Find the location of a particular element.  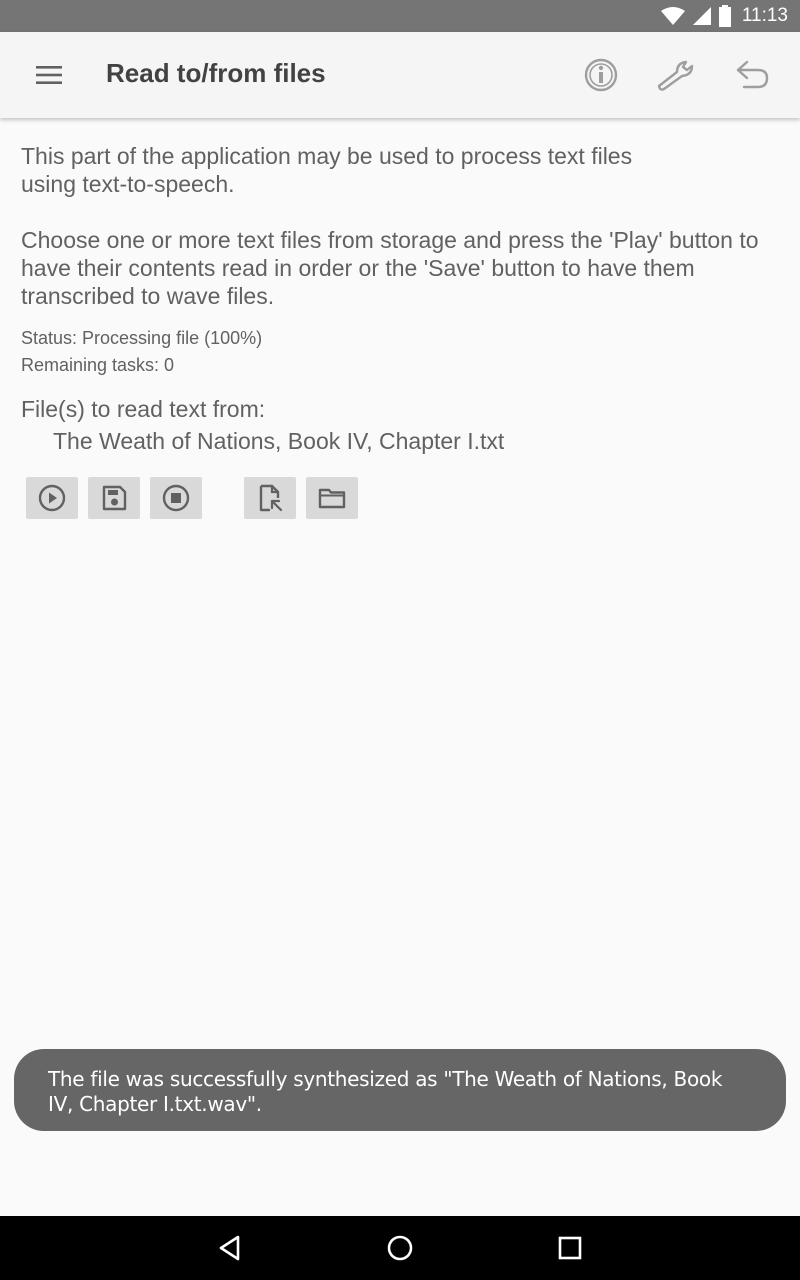

menu-button is located at coordinates (49, 75).